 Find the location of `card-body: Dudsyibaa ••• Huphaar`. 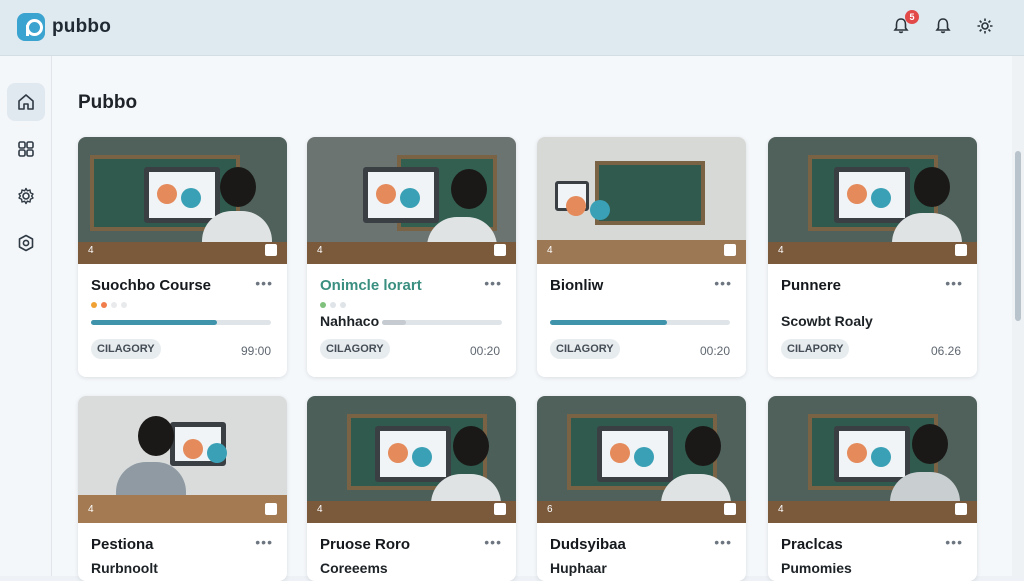

card-body: Dudsyibaa ••• Huphaar is located at coordinates (641, 552).